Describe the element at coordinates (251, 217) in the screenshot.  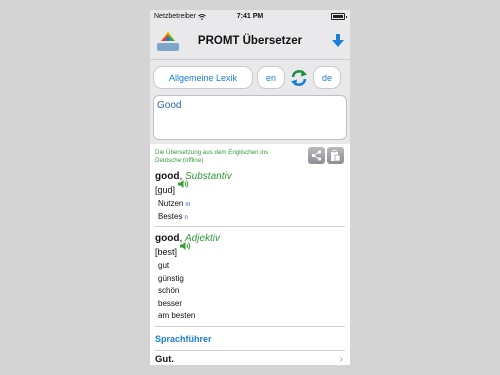
I see `translation-item: Bestes n` at that location.